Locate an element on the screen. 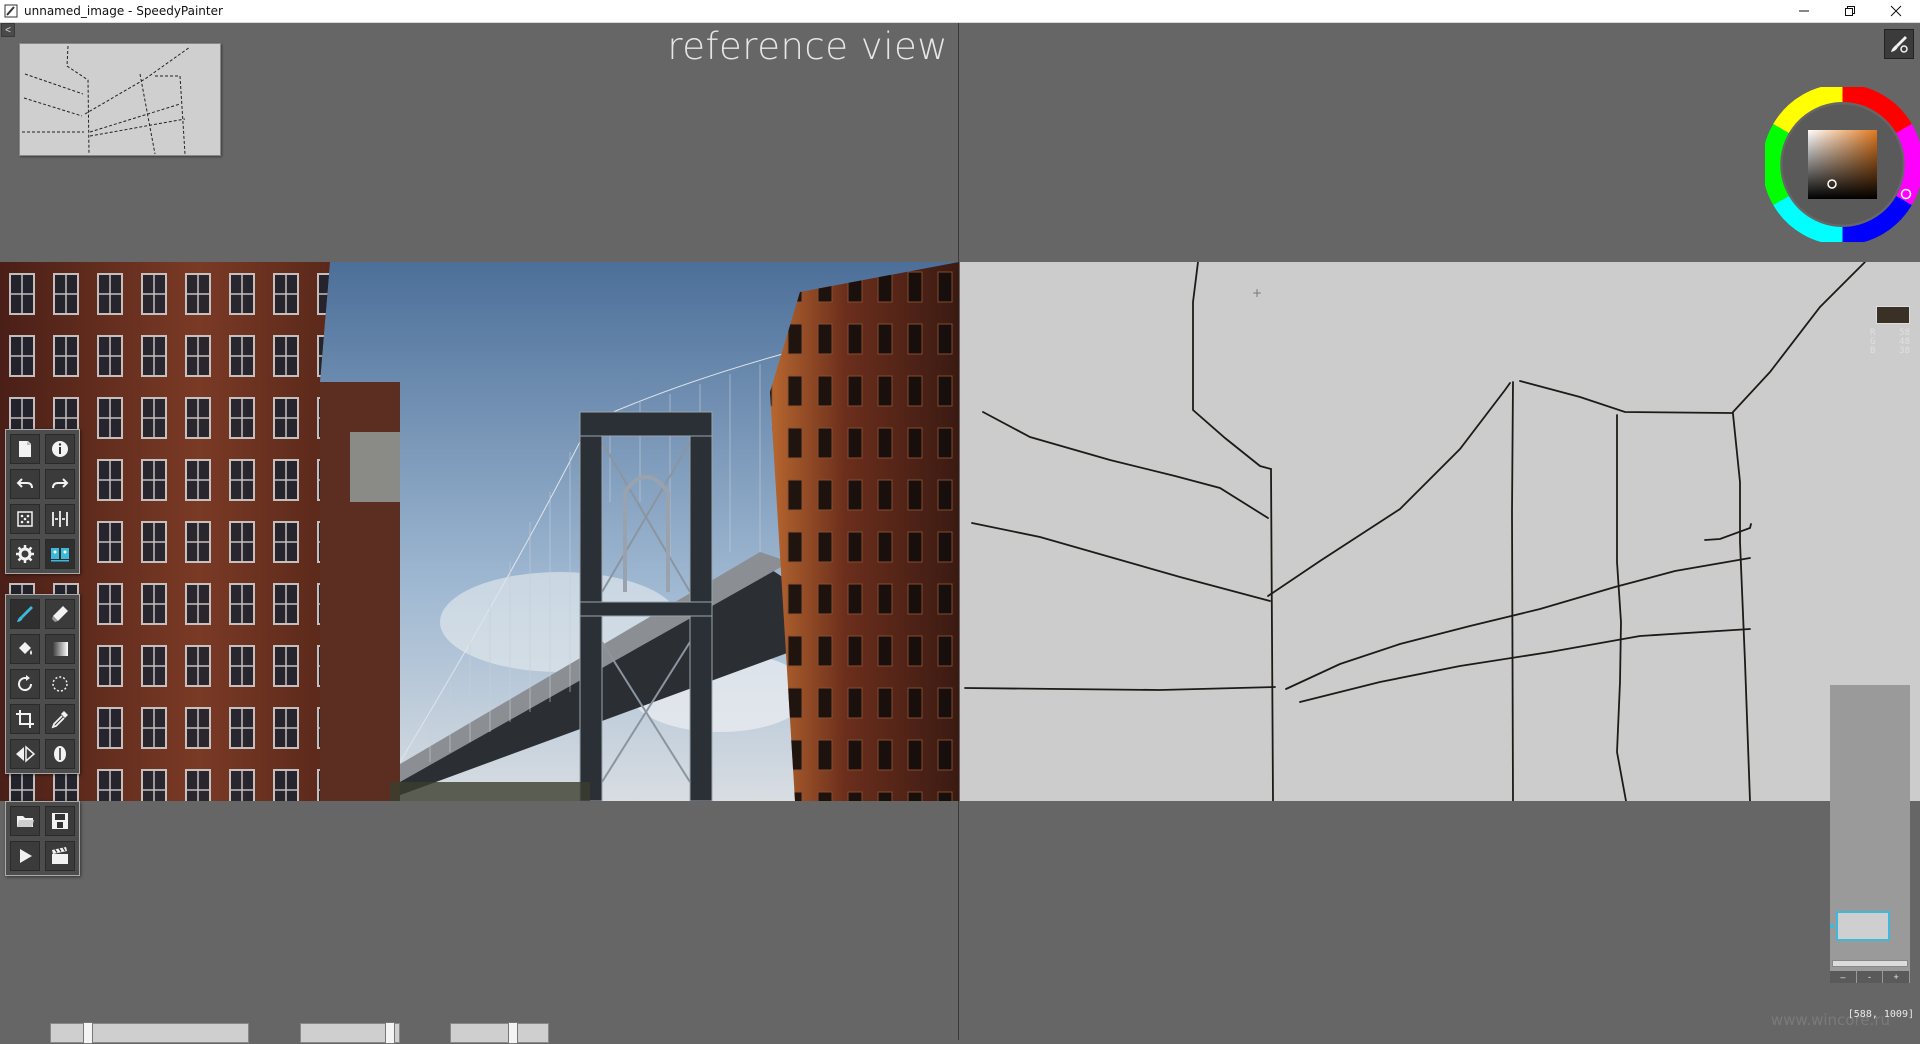 This screenshot has height=1044, width=1920. color-wheel-graphic is located at coordinates (1841, 164).